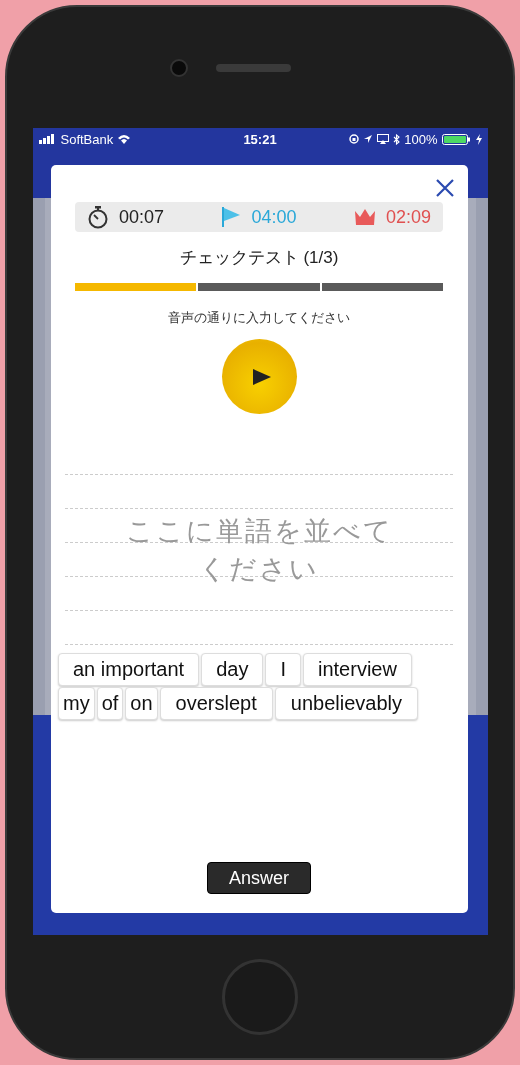  I want to click on word-chip: I, so click(283, 669).